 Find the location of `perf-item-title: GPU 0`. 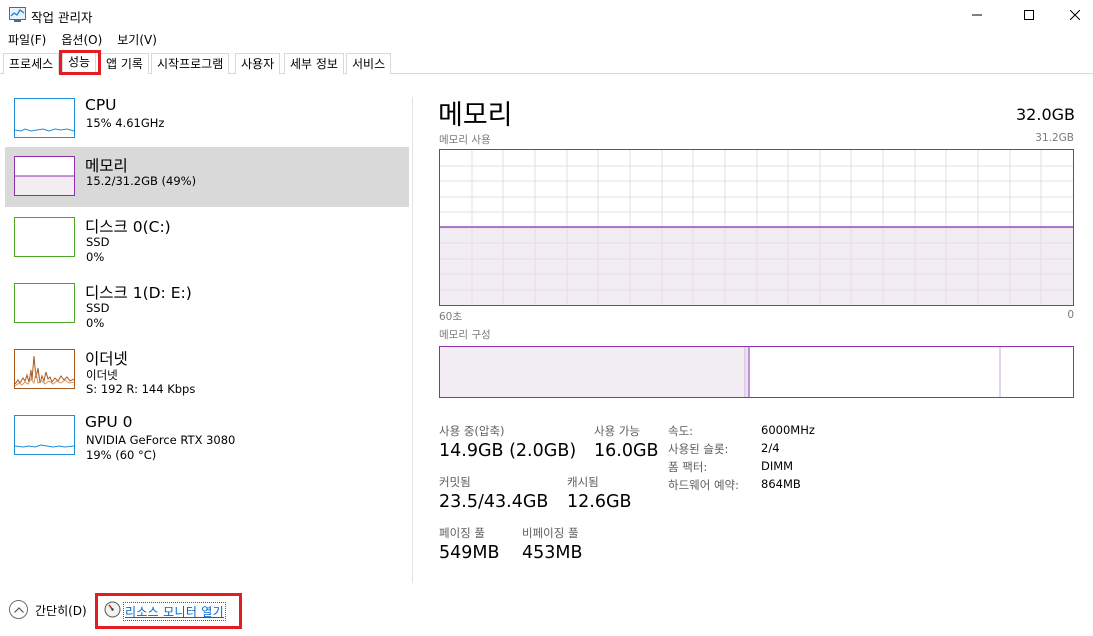

perf-item-title: GPU 0 is located at coordinates (109, 422).